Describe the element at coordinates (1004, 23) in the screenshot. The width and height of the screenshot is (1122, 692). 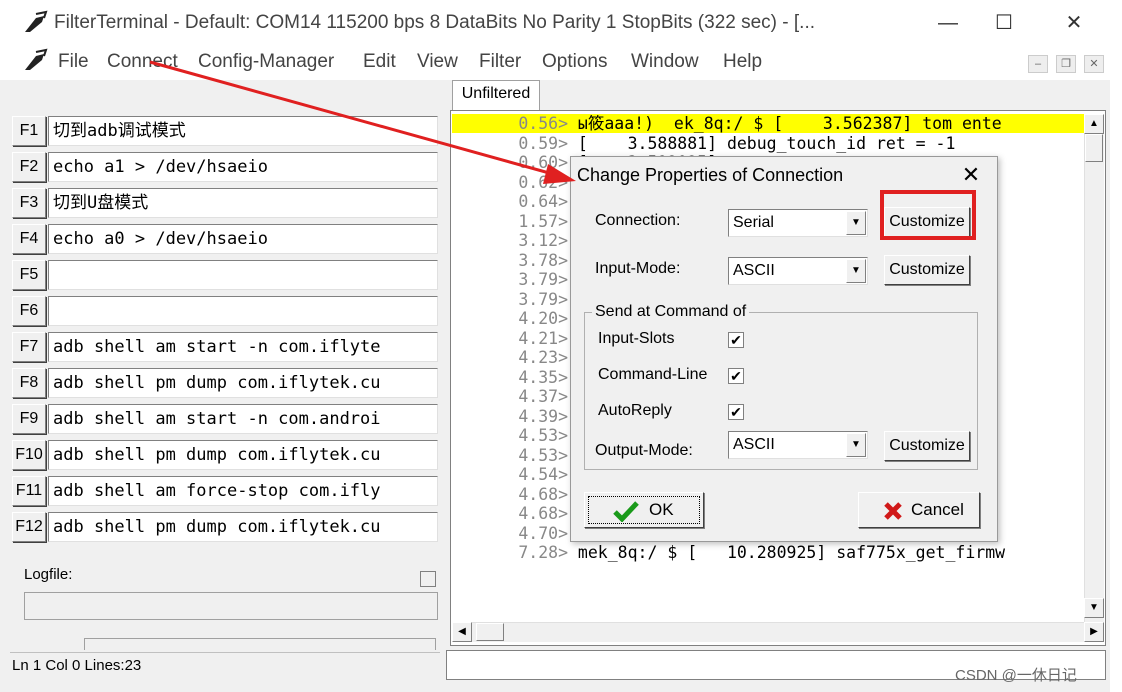
I see `maximize-button: ☐` at that location.